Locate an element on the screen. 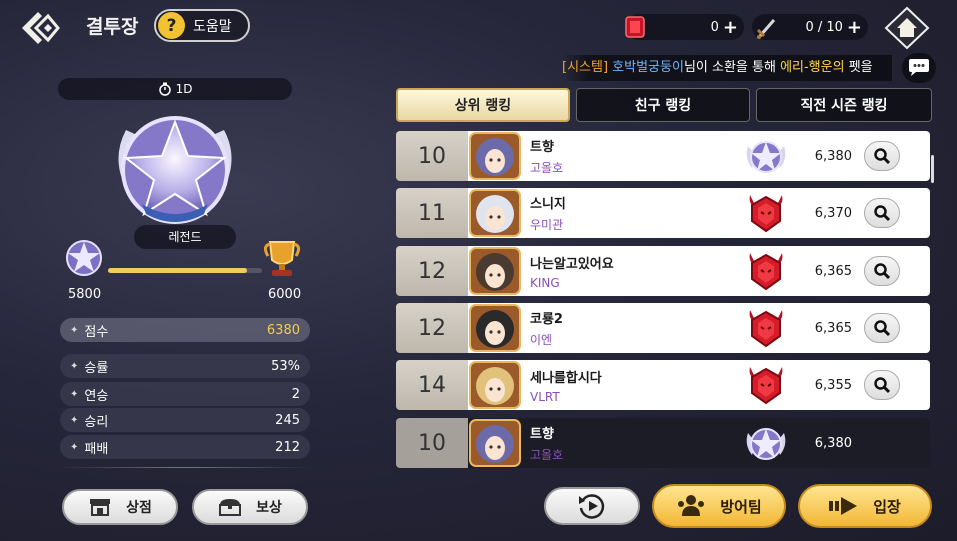 This screenshot has height=541, width=957. progress-max-value: 6000 is located at coordinates (285, 294).